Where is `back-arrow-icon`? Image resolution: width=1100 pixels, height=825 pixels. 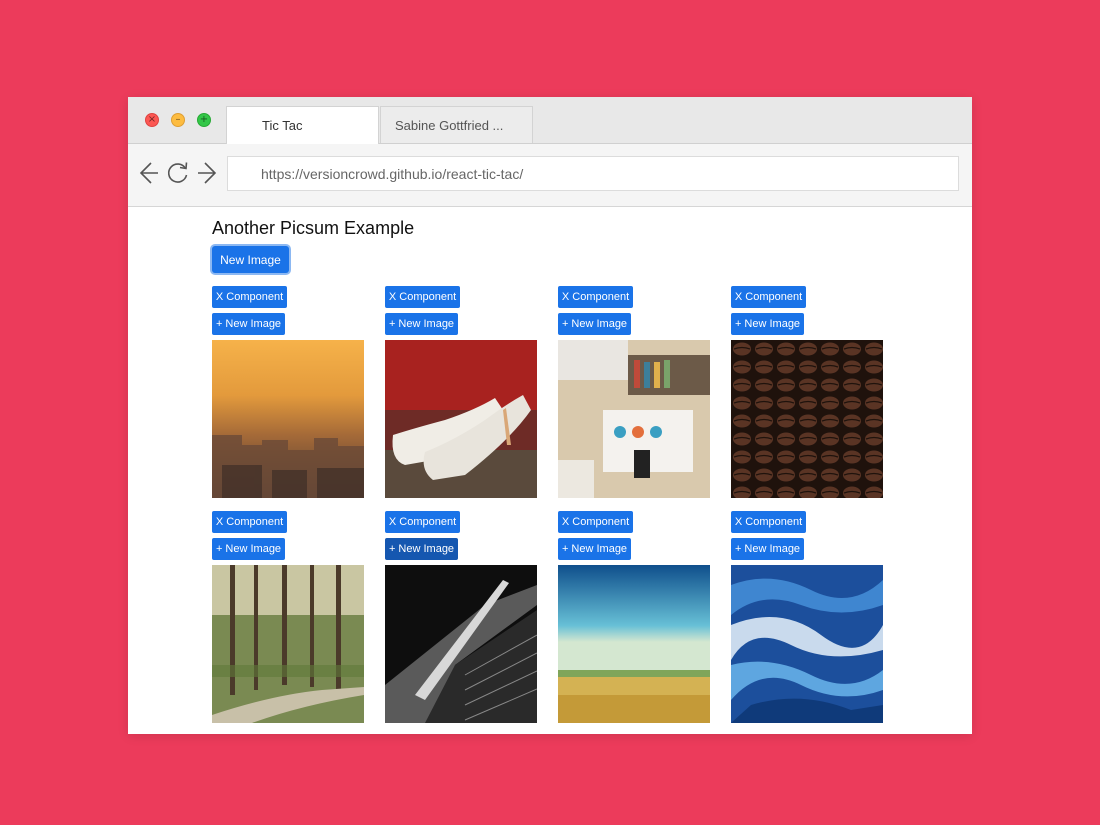
back-arrow-icon is located at coordinates (148, 173).